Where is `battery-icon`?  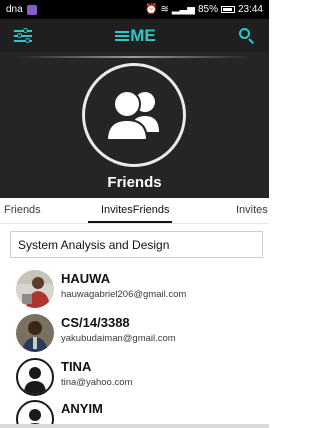 battery-icon is located at coordinates (227, 9).